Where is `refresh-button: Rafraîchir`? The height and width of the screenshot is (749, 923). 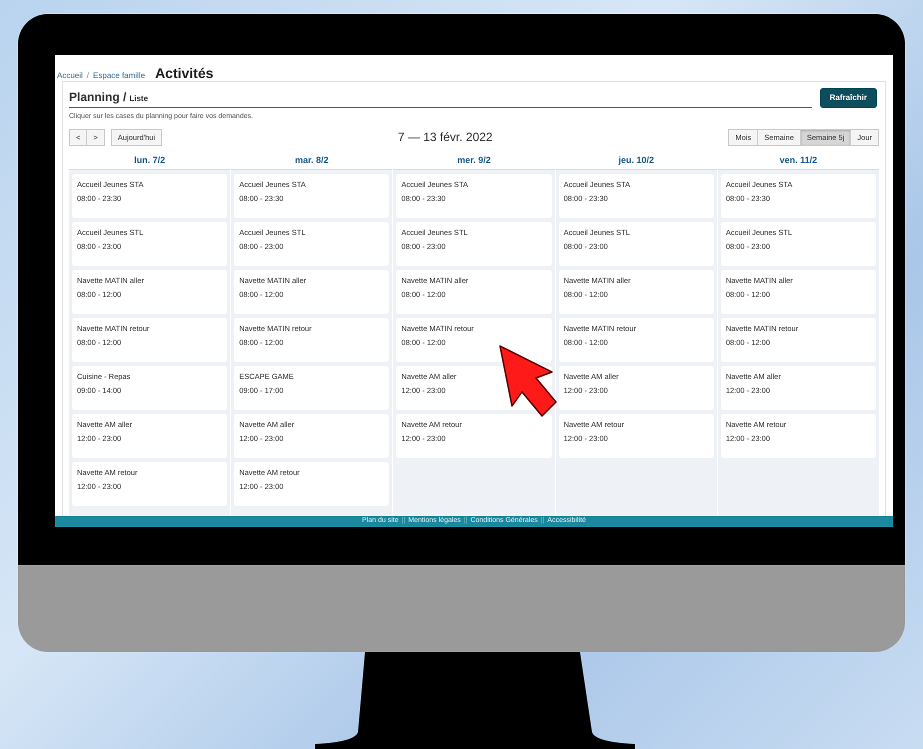 refresh-button: Rafraîchir is located at coordinates (848, 98).